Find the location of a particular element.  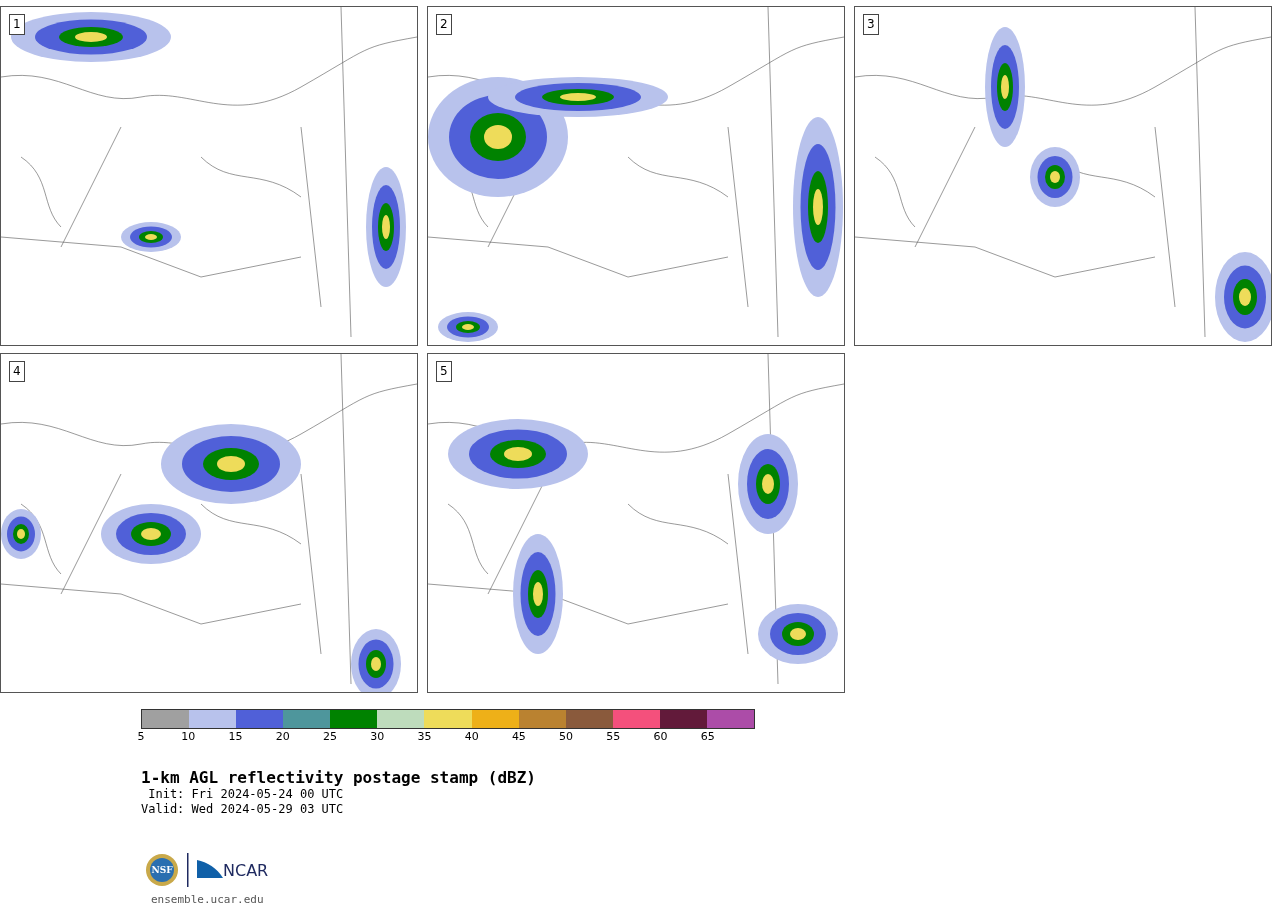

tick-label: 55 is located at coordinates (613, 737).